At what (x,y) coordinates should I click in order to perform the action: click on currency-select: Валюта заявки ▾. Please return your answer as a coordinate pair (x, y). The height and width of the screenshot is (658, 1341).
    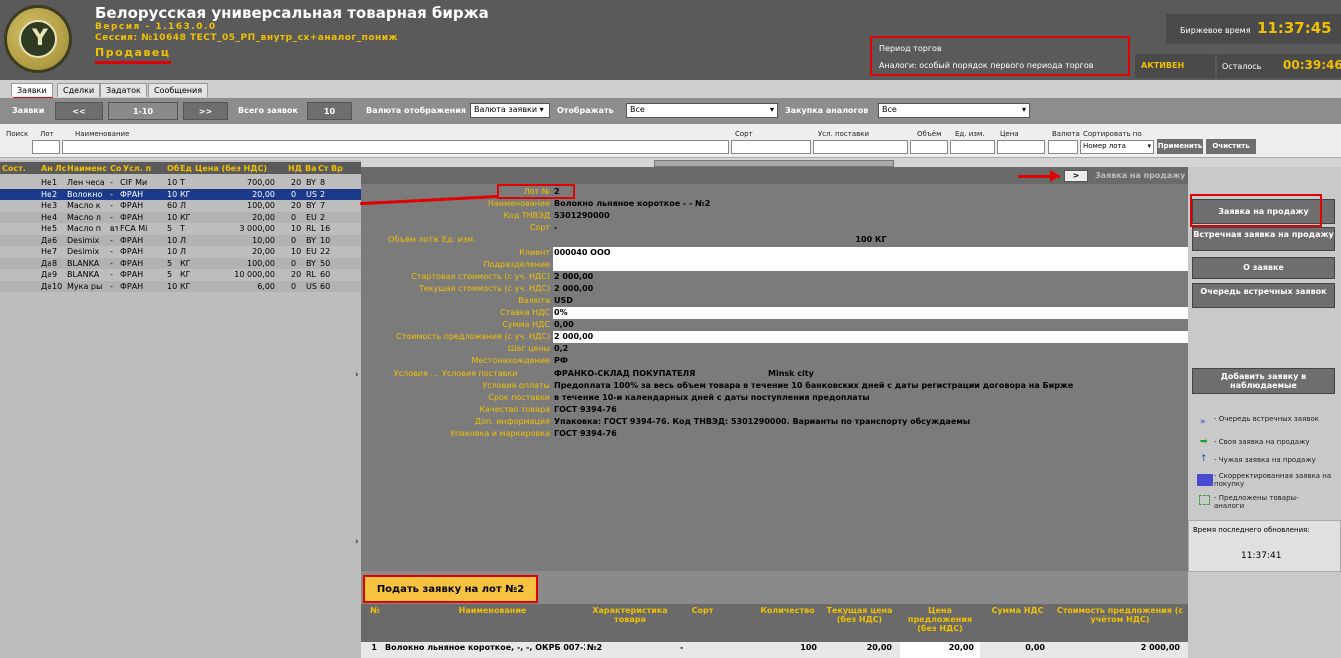
    Looking at the image, I should click on (510, 110).